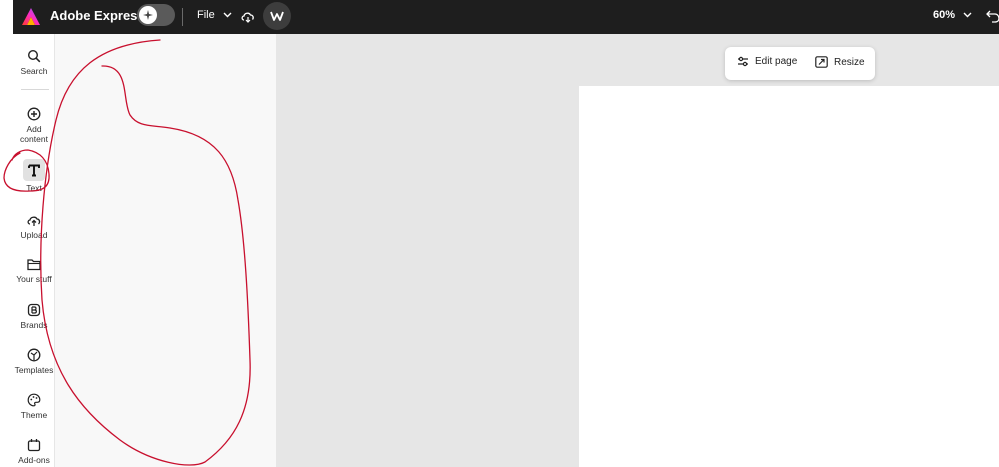 This screenshot has height=467, width=999. I want to click on rail-item-label: Search, so click(34, 71).